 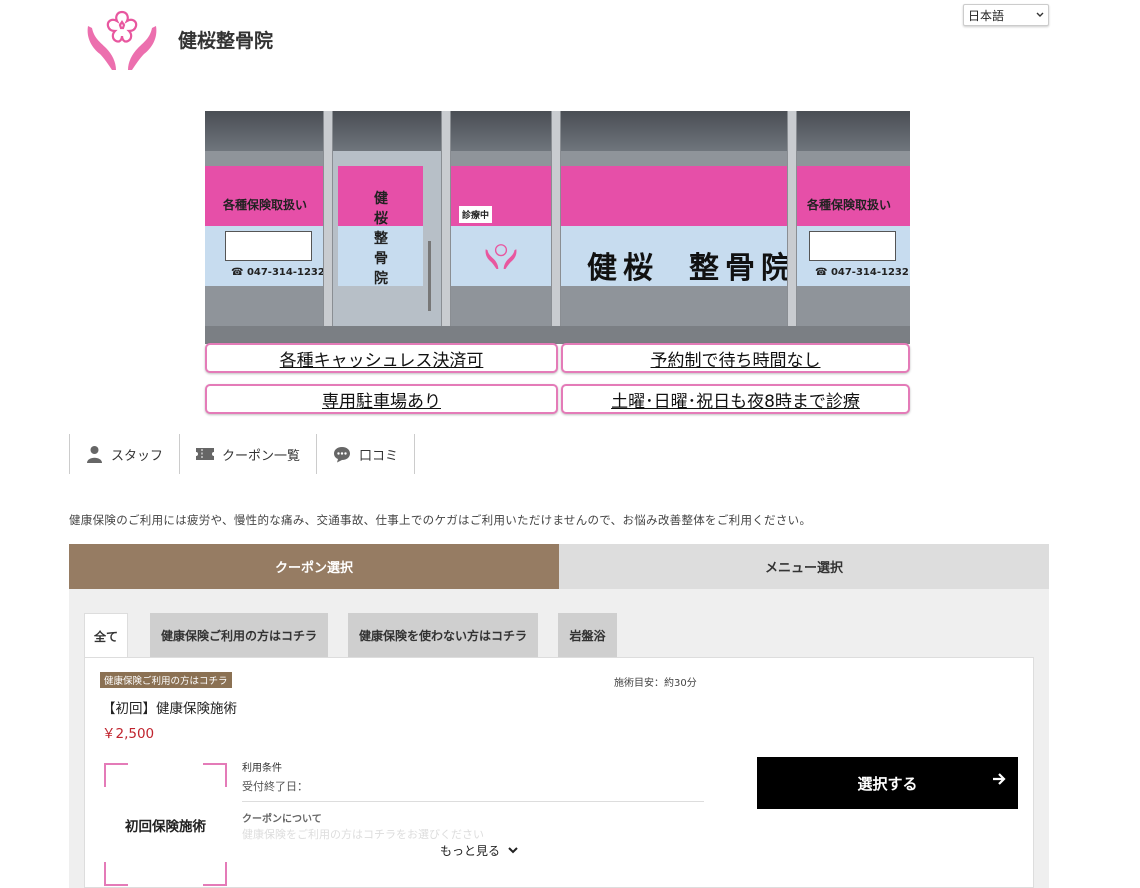 I want to click on nav-staff: スタッフ, so click(x=124, y=454).